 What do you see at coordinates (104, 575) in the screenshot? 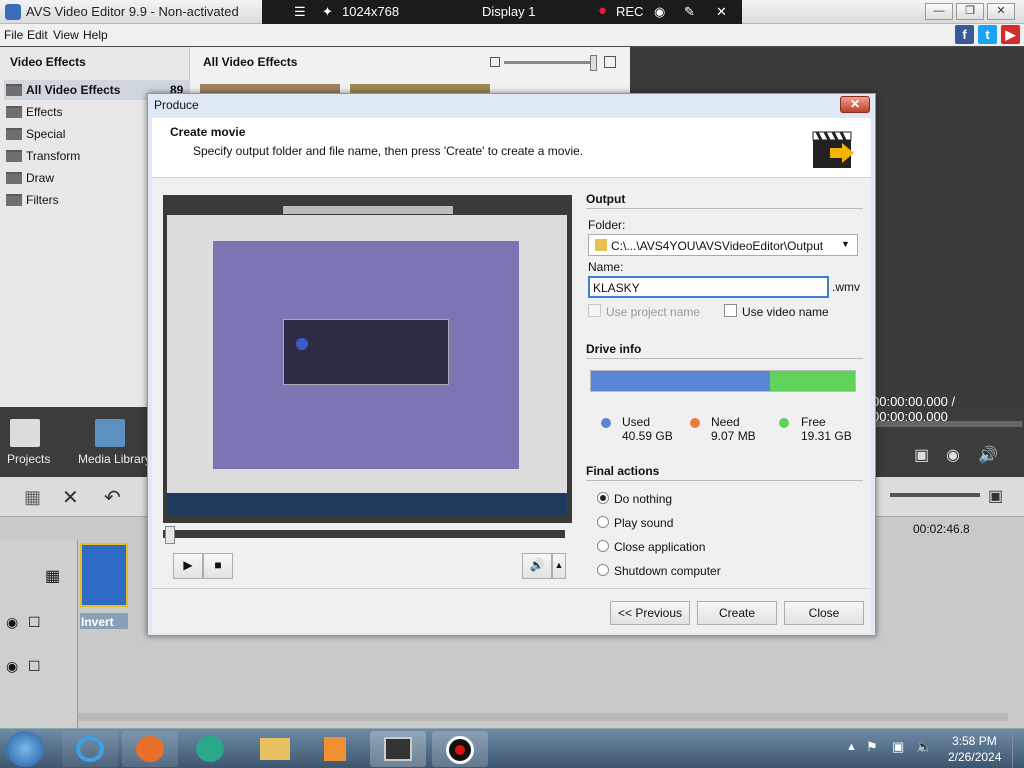
I see `timeline-clip` at bounding box center [104, 575].